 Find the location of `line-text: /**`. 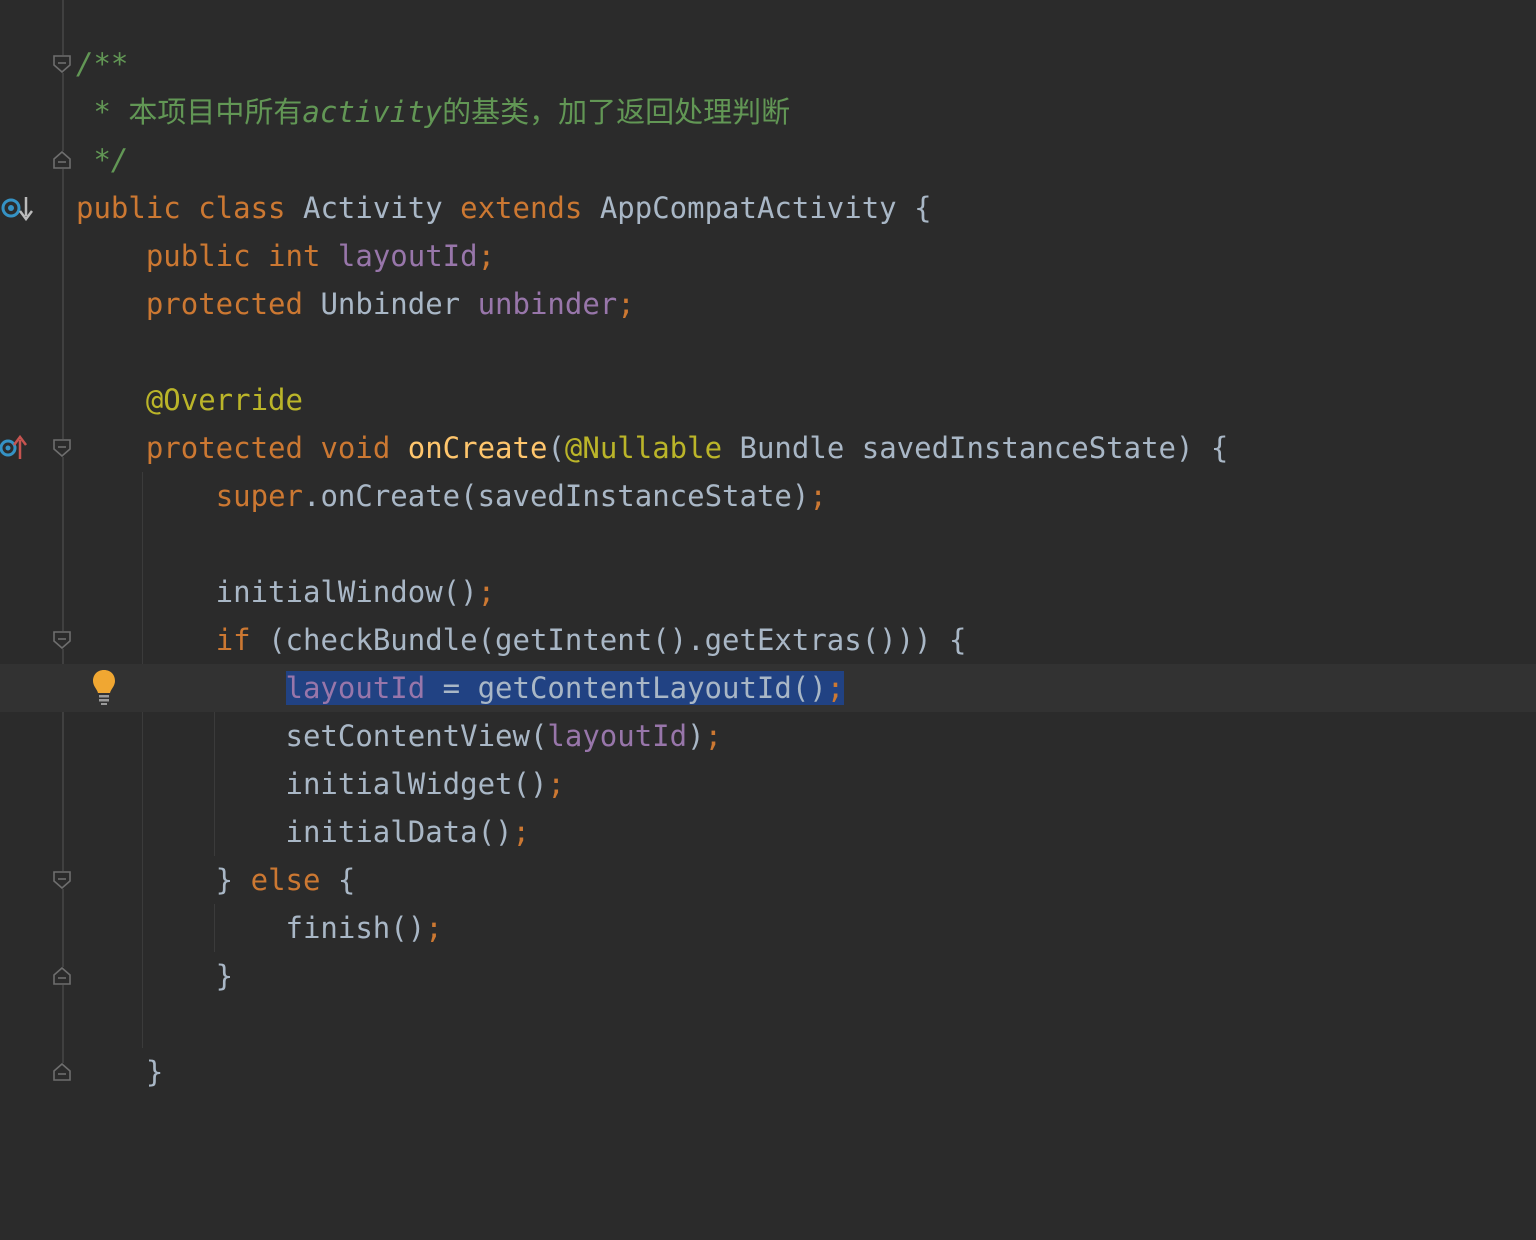

line-text: /** is located at coordinates (102, 64).